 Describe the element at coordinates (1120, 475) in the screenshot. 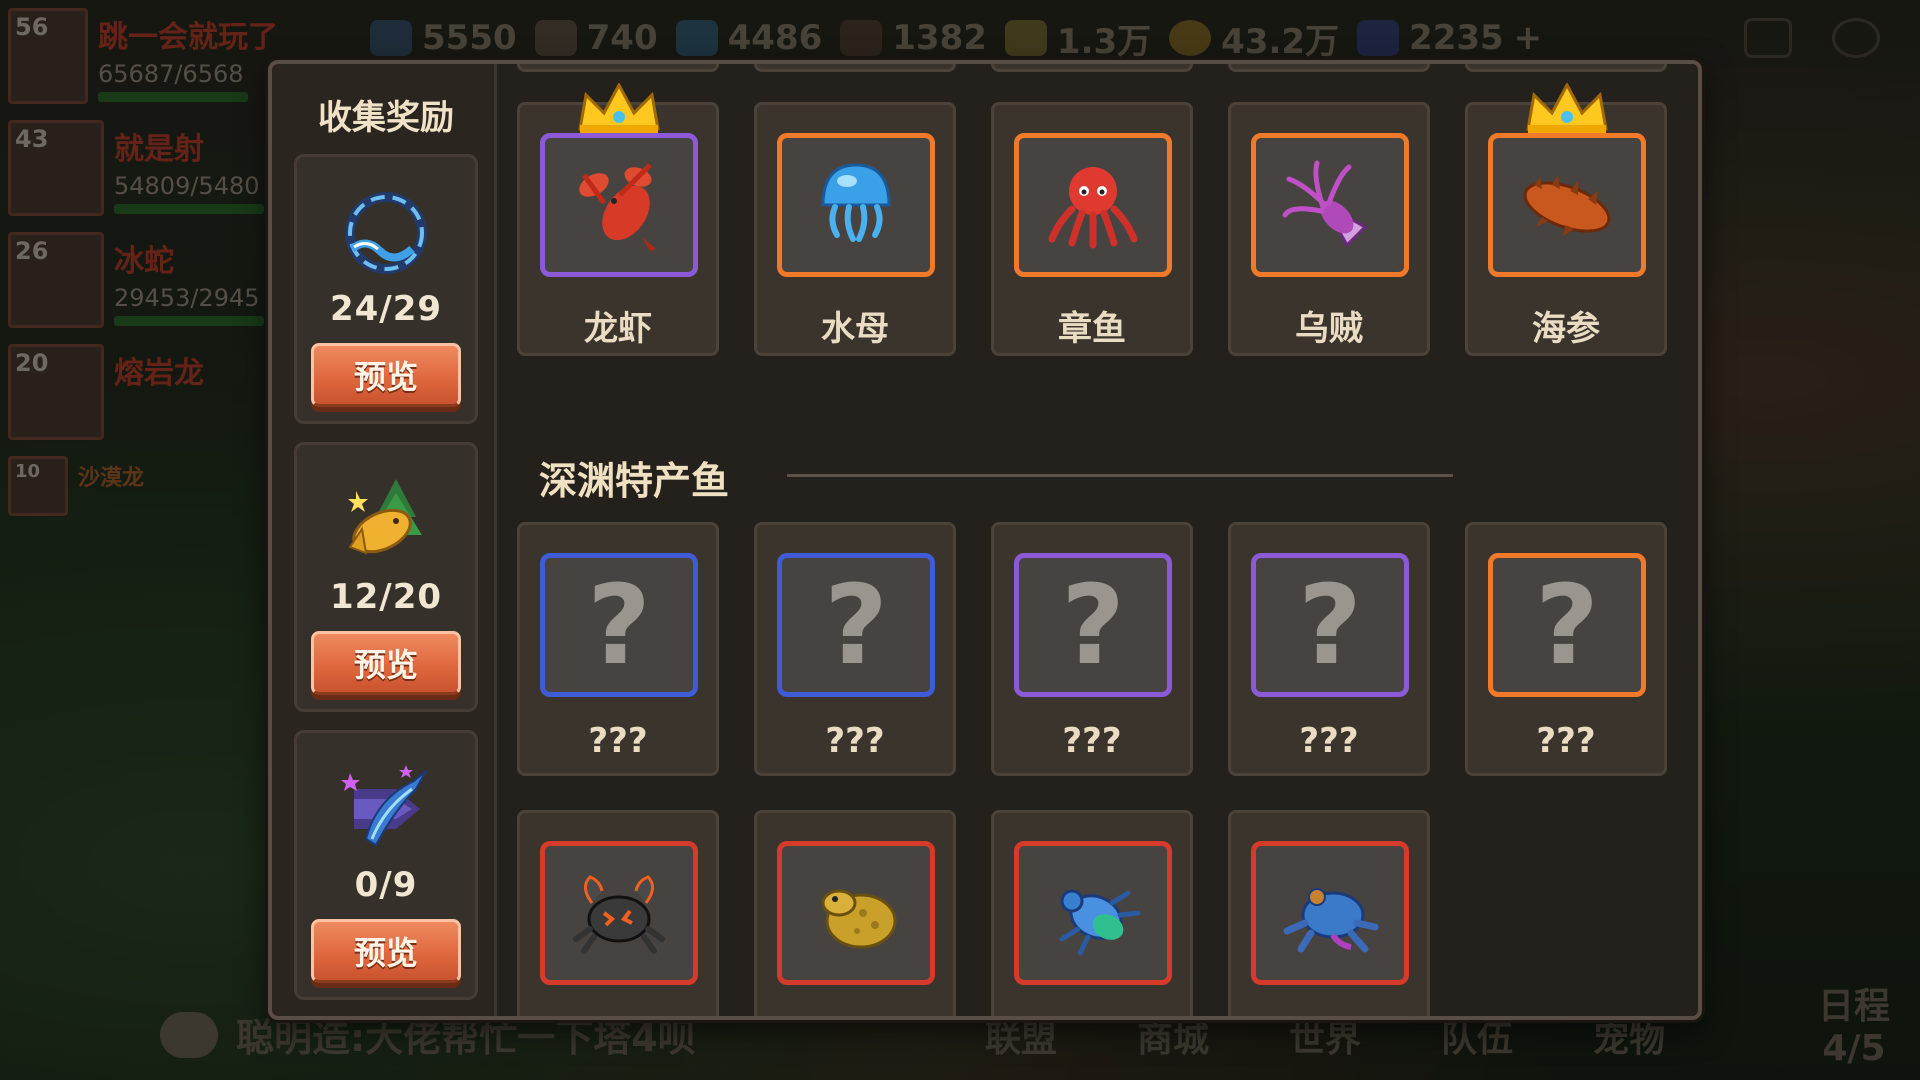

I see `section-divider` at that location.